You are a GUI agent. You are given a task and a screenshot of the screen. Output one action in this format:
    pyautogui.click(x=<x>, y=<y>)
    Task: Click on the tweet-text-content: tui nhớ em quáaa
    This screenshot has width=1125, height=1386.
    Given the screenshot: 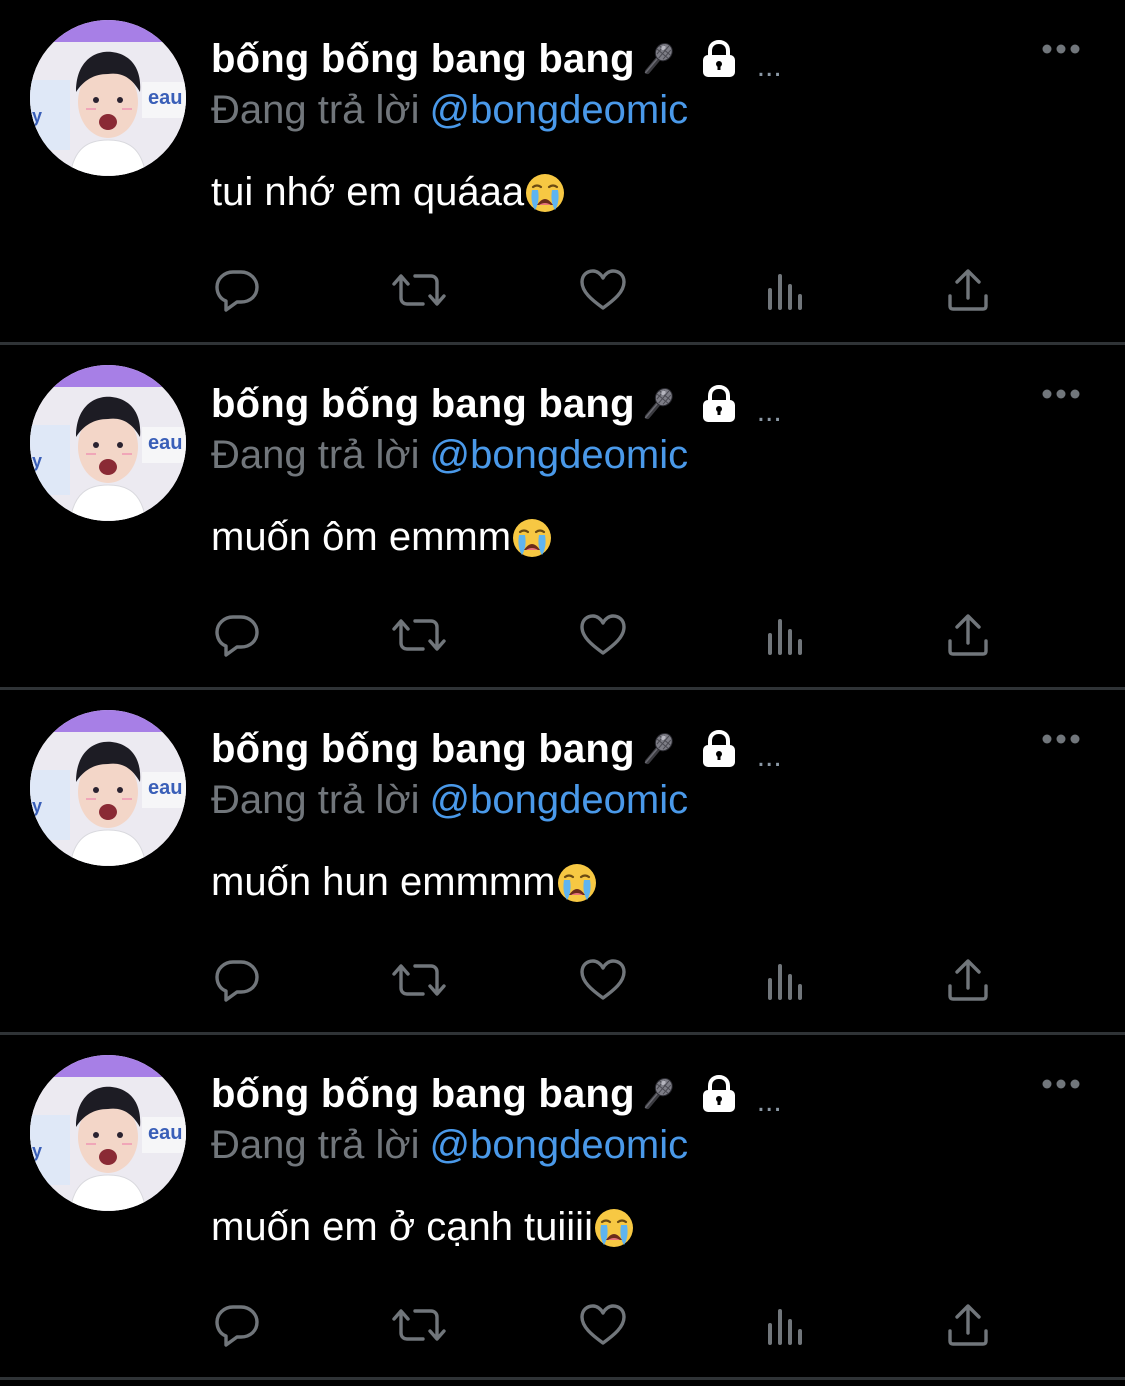 What is the action you would take?
    pyautogui.click(x=368, y=192)
    